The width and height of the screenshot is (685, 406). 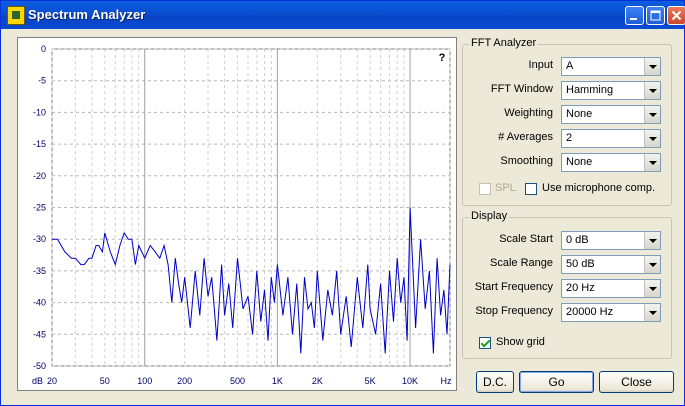 What do you see at coordinates (590, 90) in the screenshot?
I see `fft-window-select-value: Hamming` at bounding box center [590, 90].